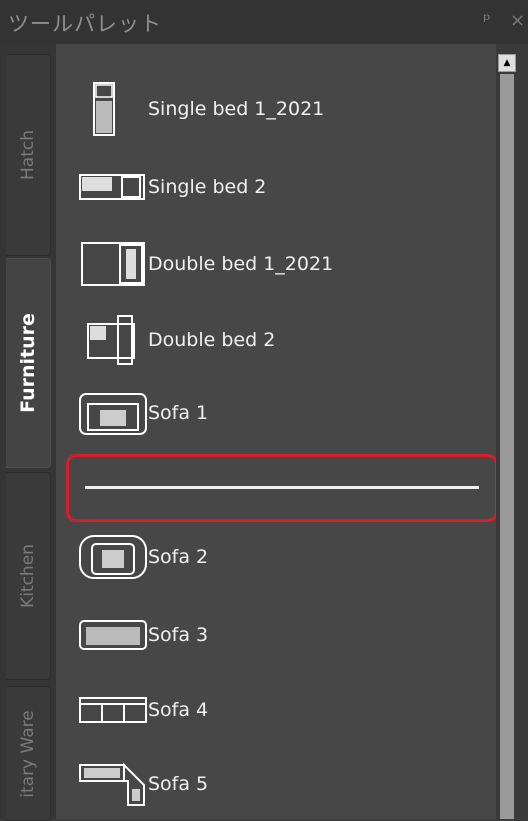  Describe the element at coordinates (278, 710) in the screenshot. I see `tool-sofa-4: Sofa 4` at that location.